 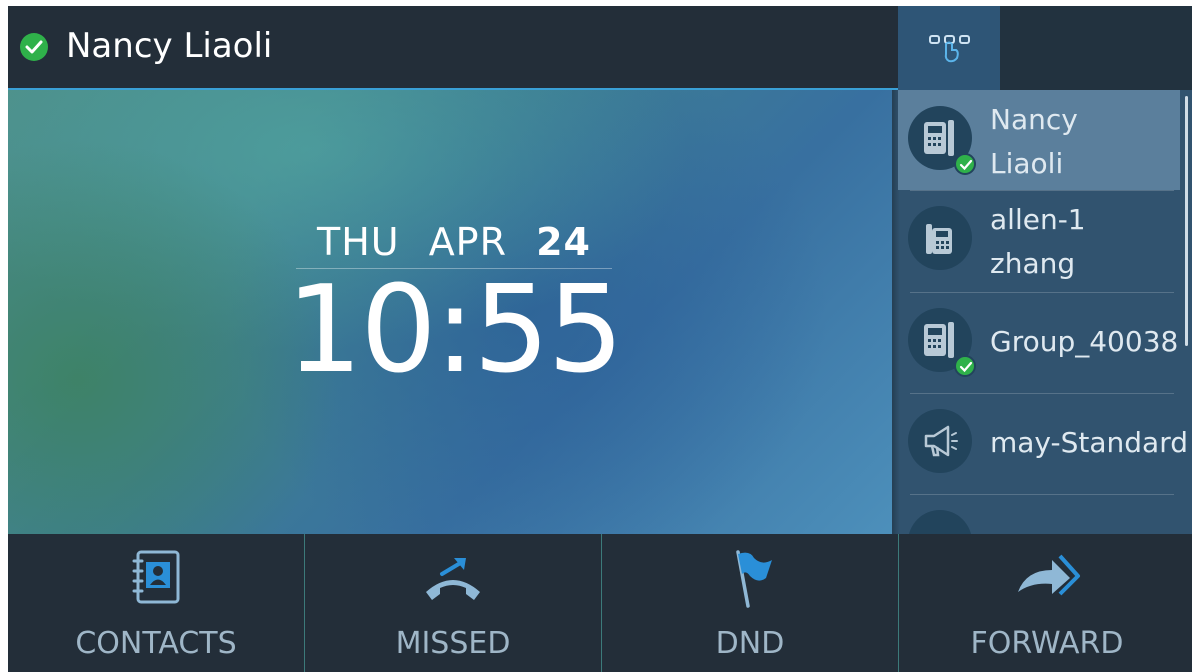 I want to click on contacts-icon, so click(x=156, y=577).